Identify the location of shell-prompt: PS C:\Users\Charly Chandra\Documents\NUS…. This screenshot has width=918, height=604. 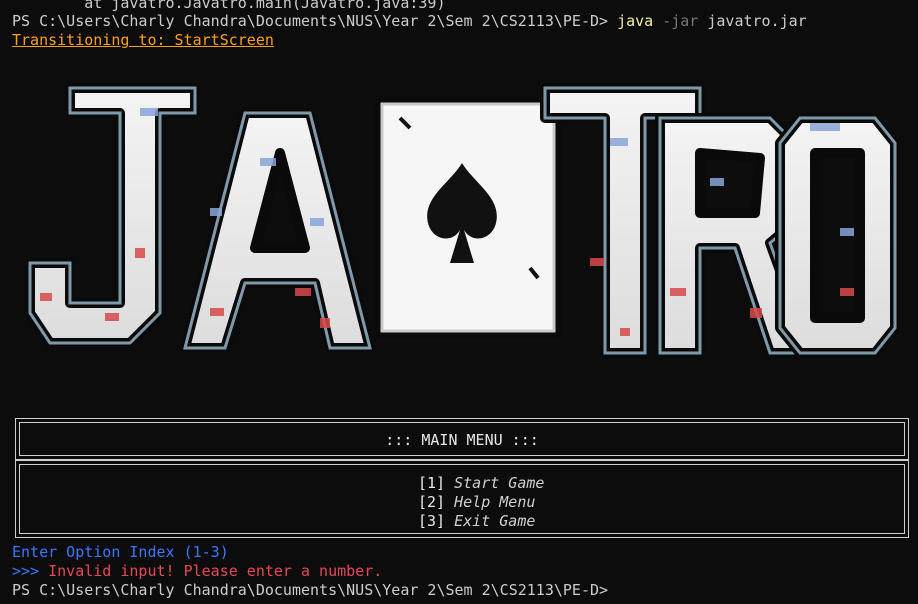
(310, 21).